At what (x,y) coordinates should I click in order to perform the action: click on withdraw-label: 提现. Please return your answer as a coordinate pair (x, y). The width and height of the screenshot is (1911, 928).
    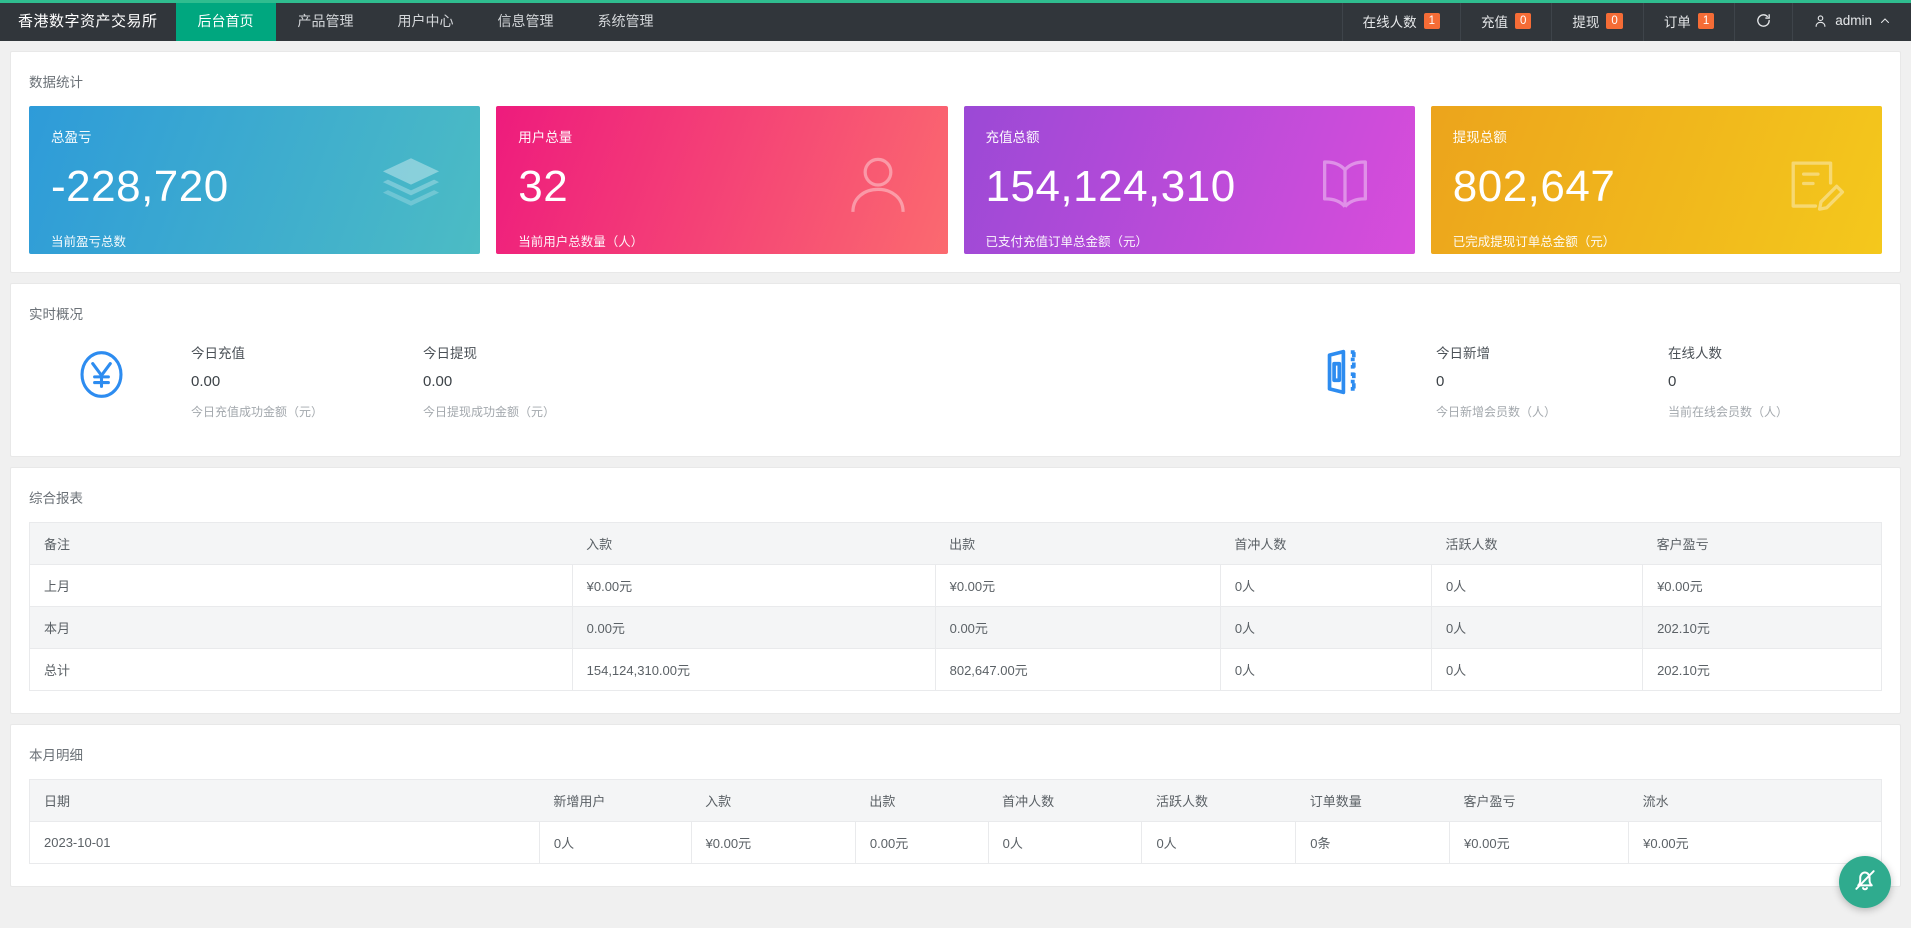
    Looking at the image, I should click on (1586, 22).